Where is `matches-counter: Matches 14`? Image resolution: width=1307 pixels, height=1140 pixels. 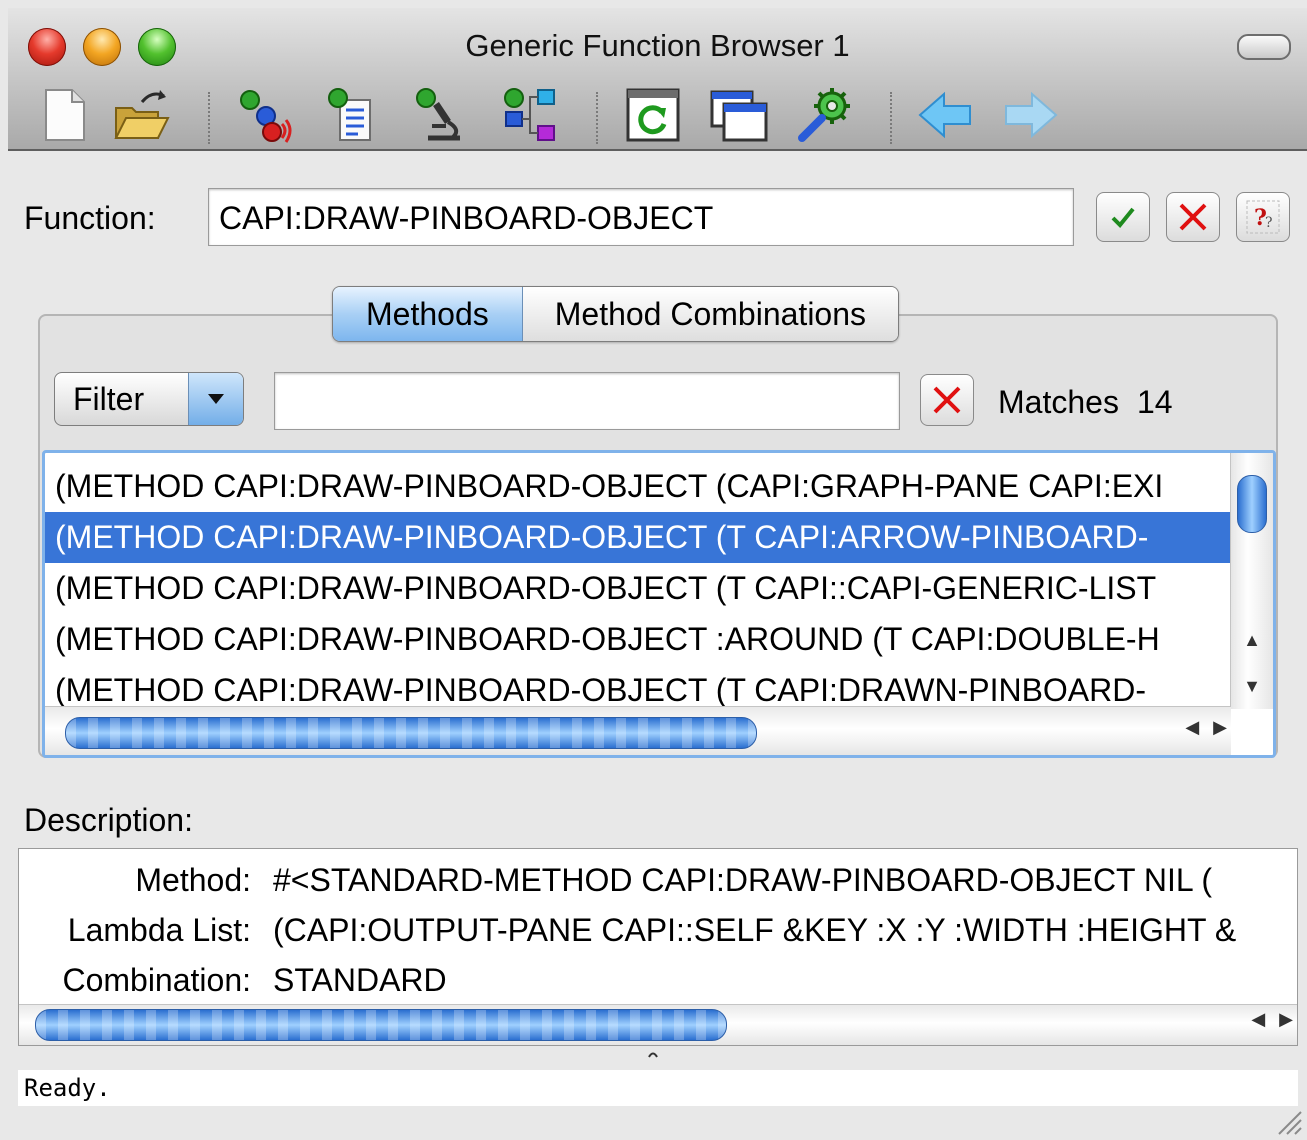
matches-counter: Matches 14 is located at coordinates (1085, 402).